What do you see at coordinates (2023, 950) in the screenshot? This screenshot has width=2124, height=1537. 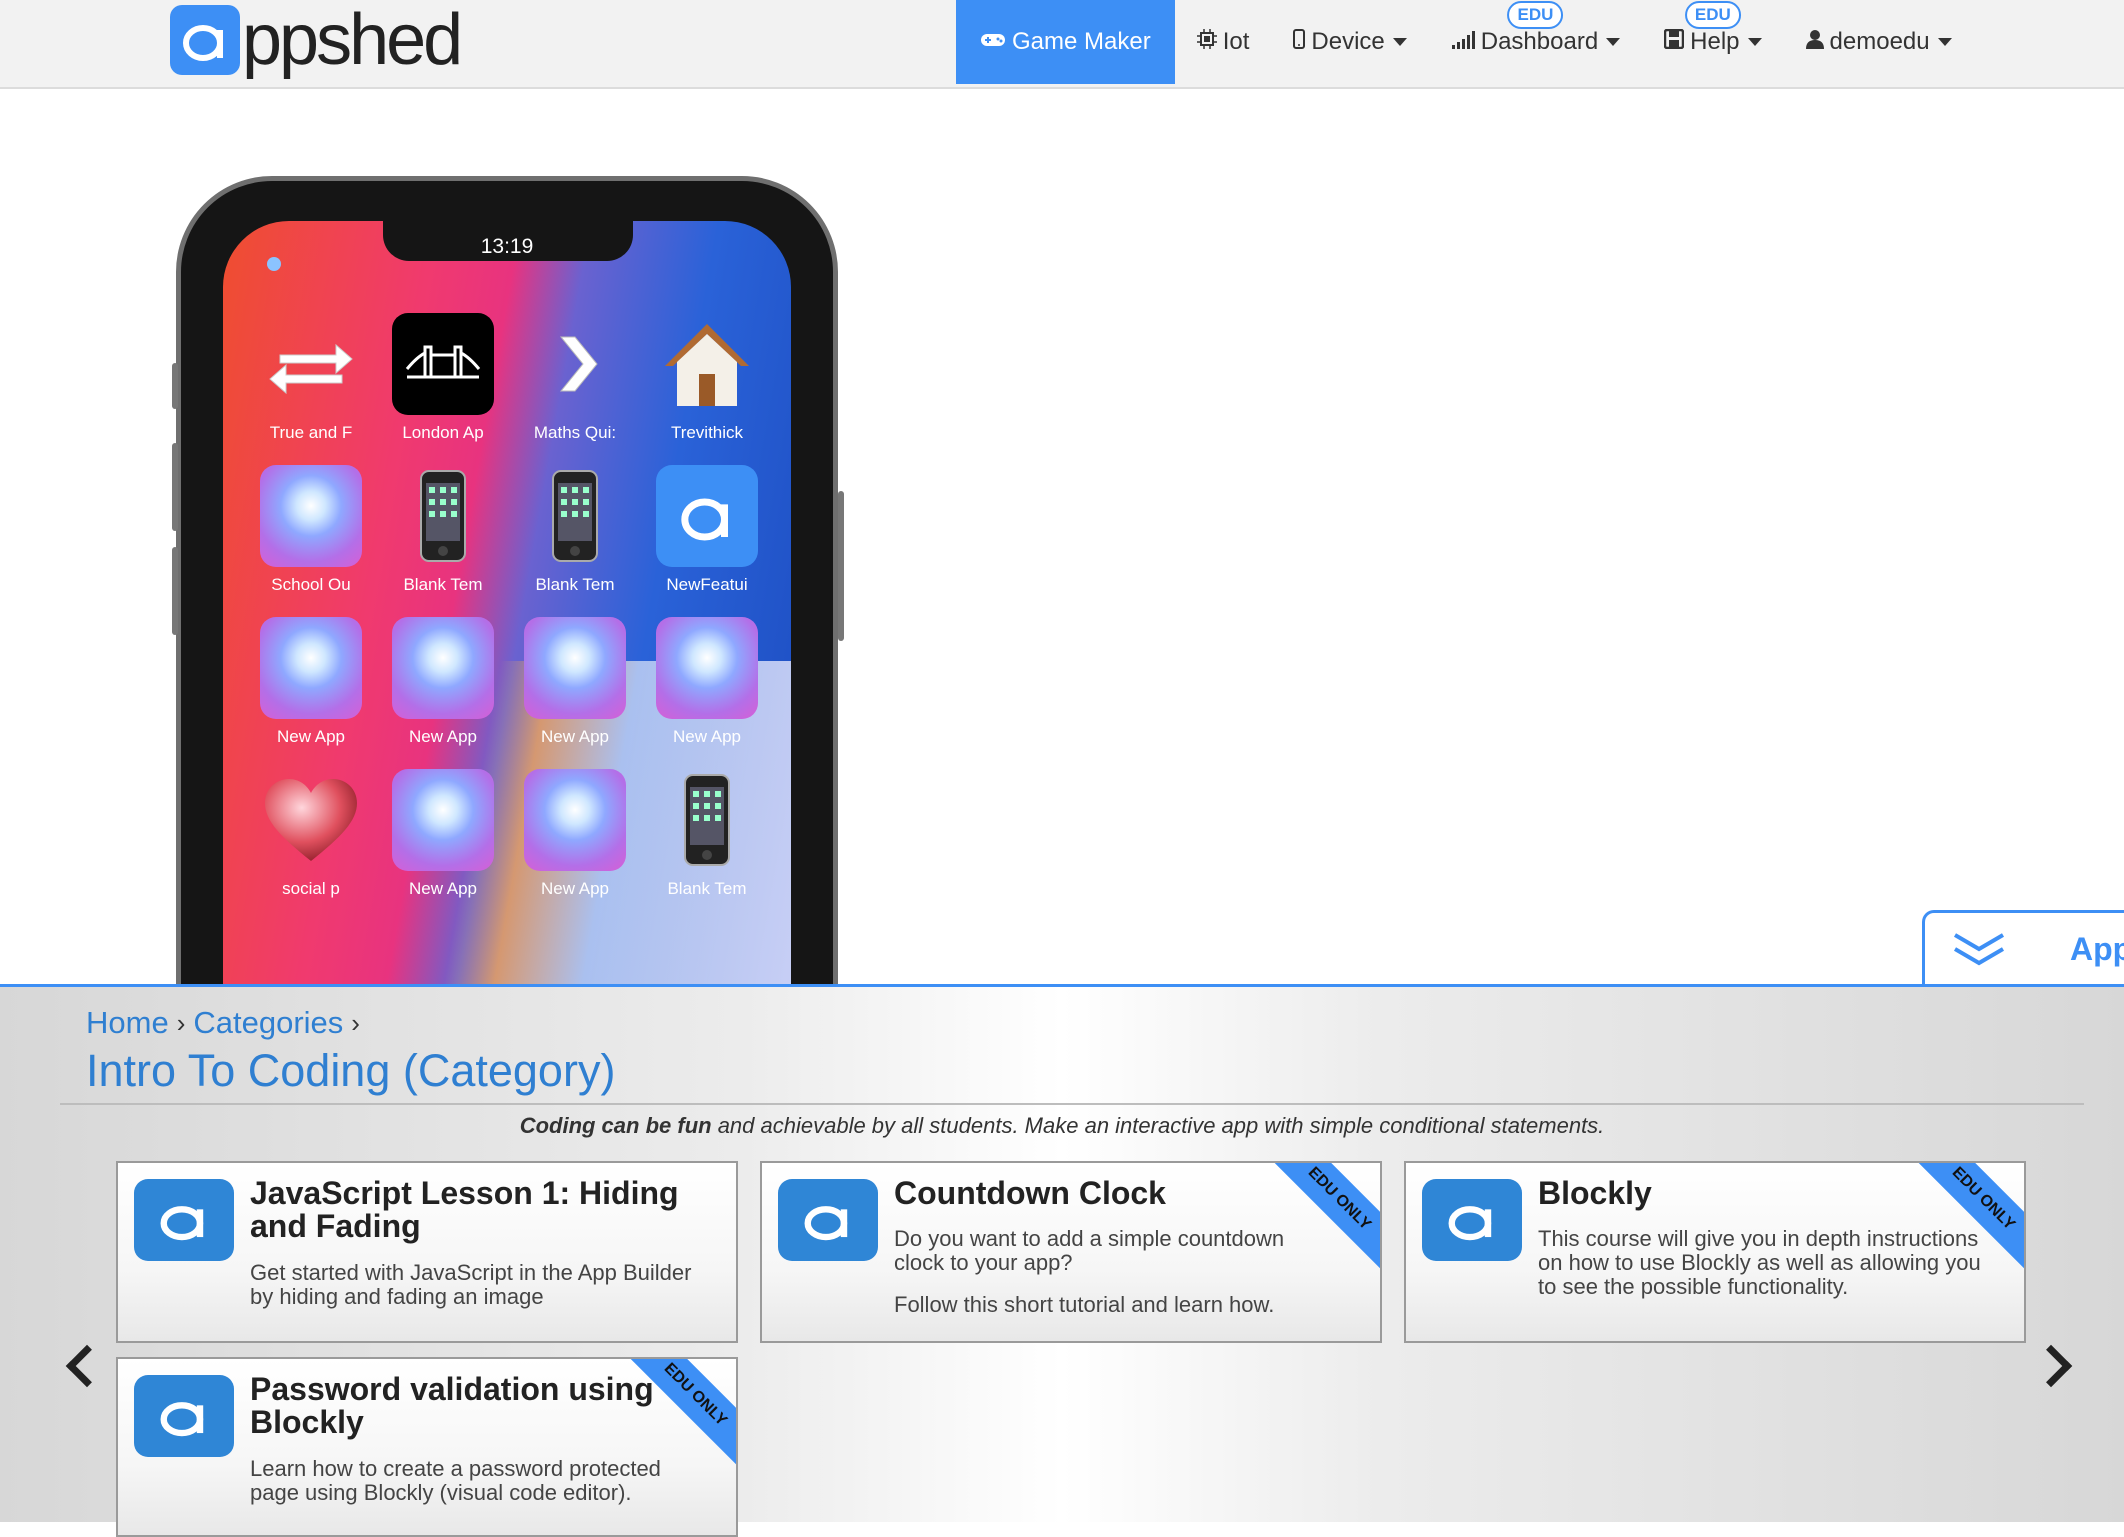 I see `app-panel-toggle-tab: App` at bounding box center [2023, 950].